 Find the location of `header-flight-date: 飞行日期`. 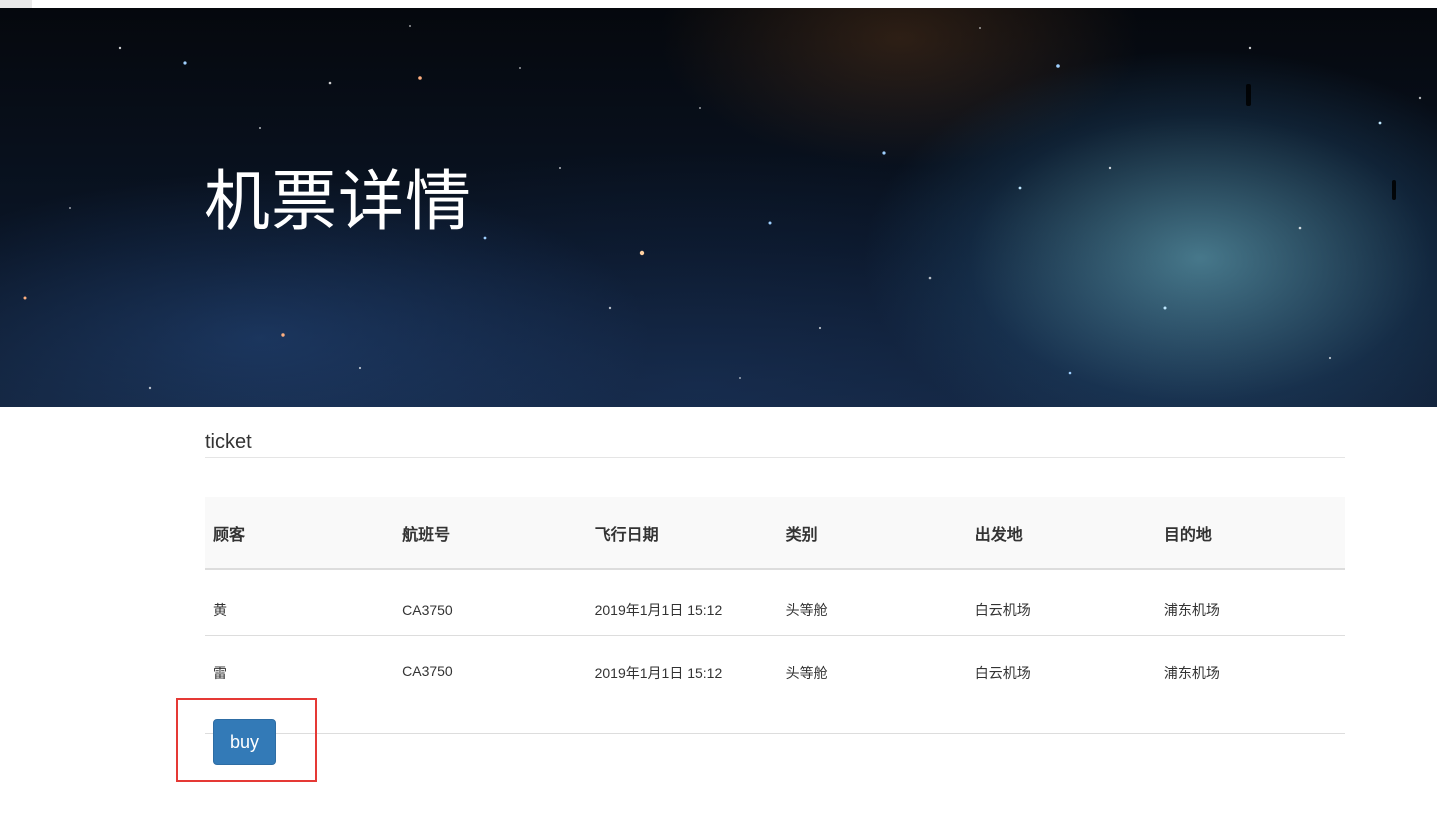

header-flight-date: 飞行日期 is located at coordinates (682, 533).